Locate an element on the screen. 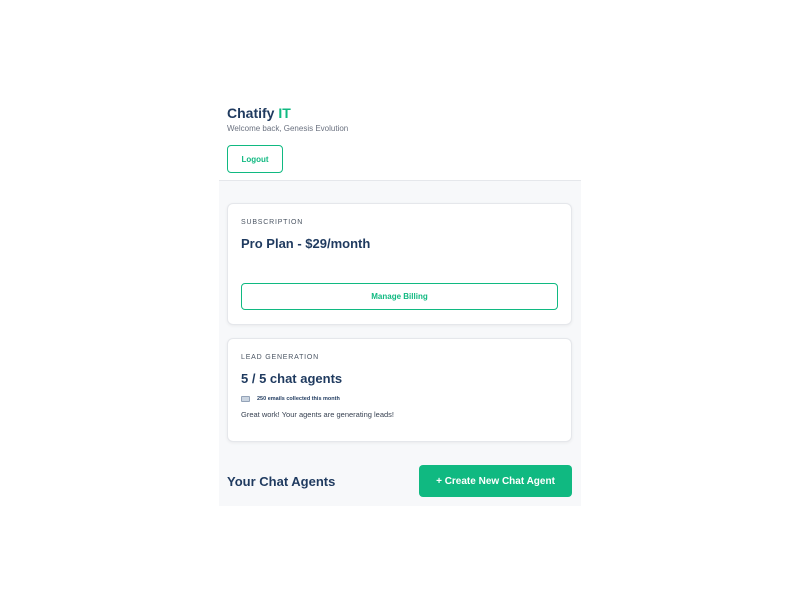 This screenshot has width=800, height=600. emails-collected: 250 emails collected this month is located at coordinates (399, 399).